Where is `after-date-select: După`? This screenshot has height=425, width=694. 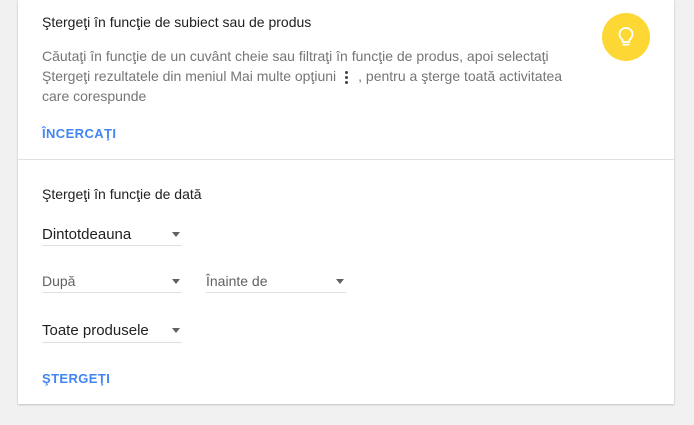
after-date-select: După is located at coordinates (112, 281).